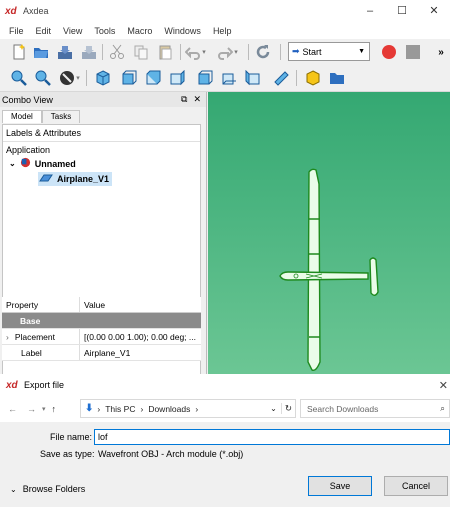 The image size is (450, 507). I want to click on save-type-select: Wavefront OBJ - Arch module (*.obj), so click(272, 454).